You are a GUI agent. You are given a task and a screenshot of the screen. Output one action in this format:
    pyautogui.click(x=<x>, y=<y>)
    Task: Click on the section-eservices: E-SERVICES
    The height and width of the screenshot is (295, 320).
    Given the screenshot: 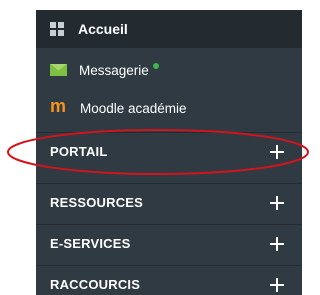 What is the action you would take?
    pyautogui.click(x=169, y=243)
    